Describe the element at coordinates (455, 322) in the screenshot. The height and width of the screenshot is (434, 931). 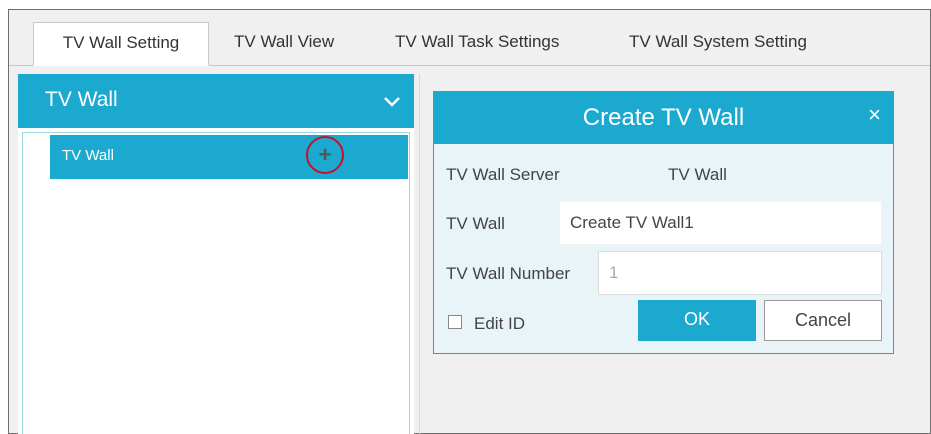
I see `edit-id-checkbox` at that location.